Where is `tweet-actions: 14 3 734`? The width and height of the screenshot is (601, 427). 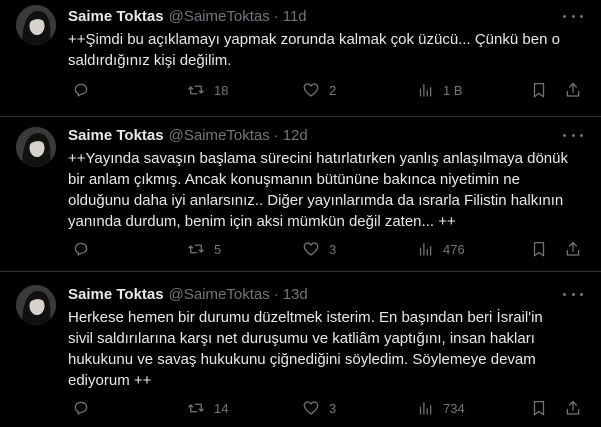
tweet-actions: 14 3 734 is located at coordinates (330, 409).